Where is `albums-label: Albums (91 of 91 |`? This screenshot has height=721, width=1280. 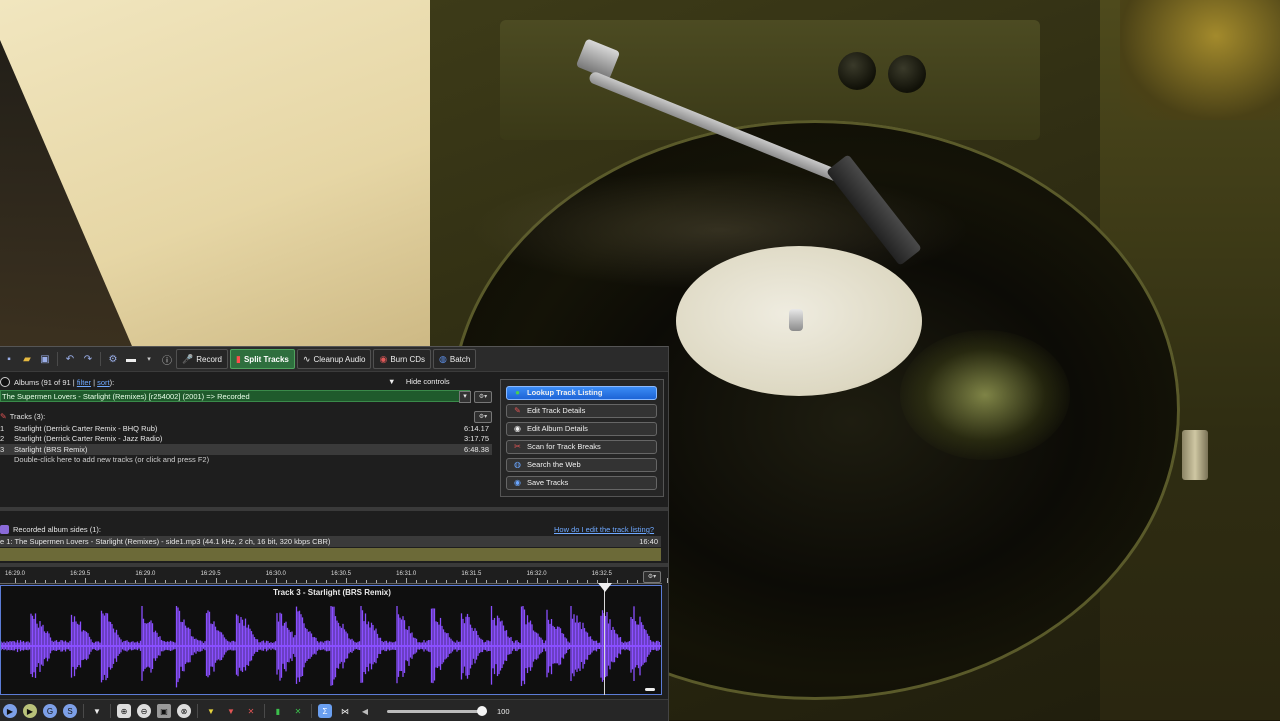
albums-label: Albums (91 of 91 | is located at coordinates (44, 382).